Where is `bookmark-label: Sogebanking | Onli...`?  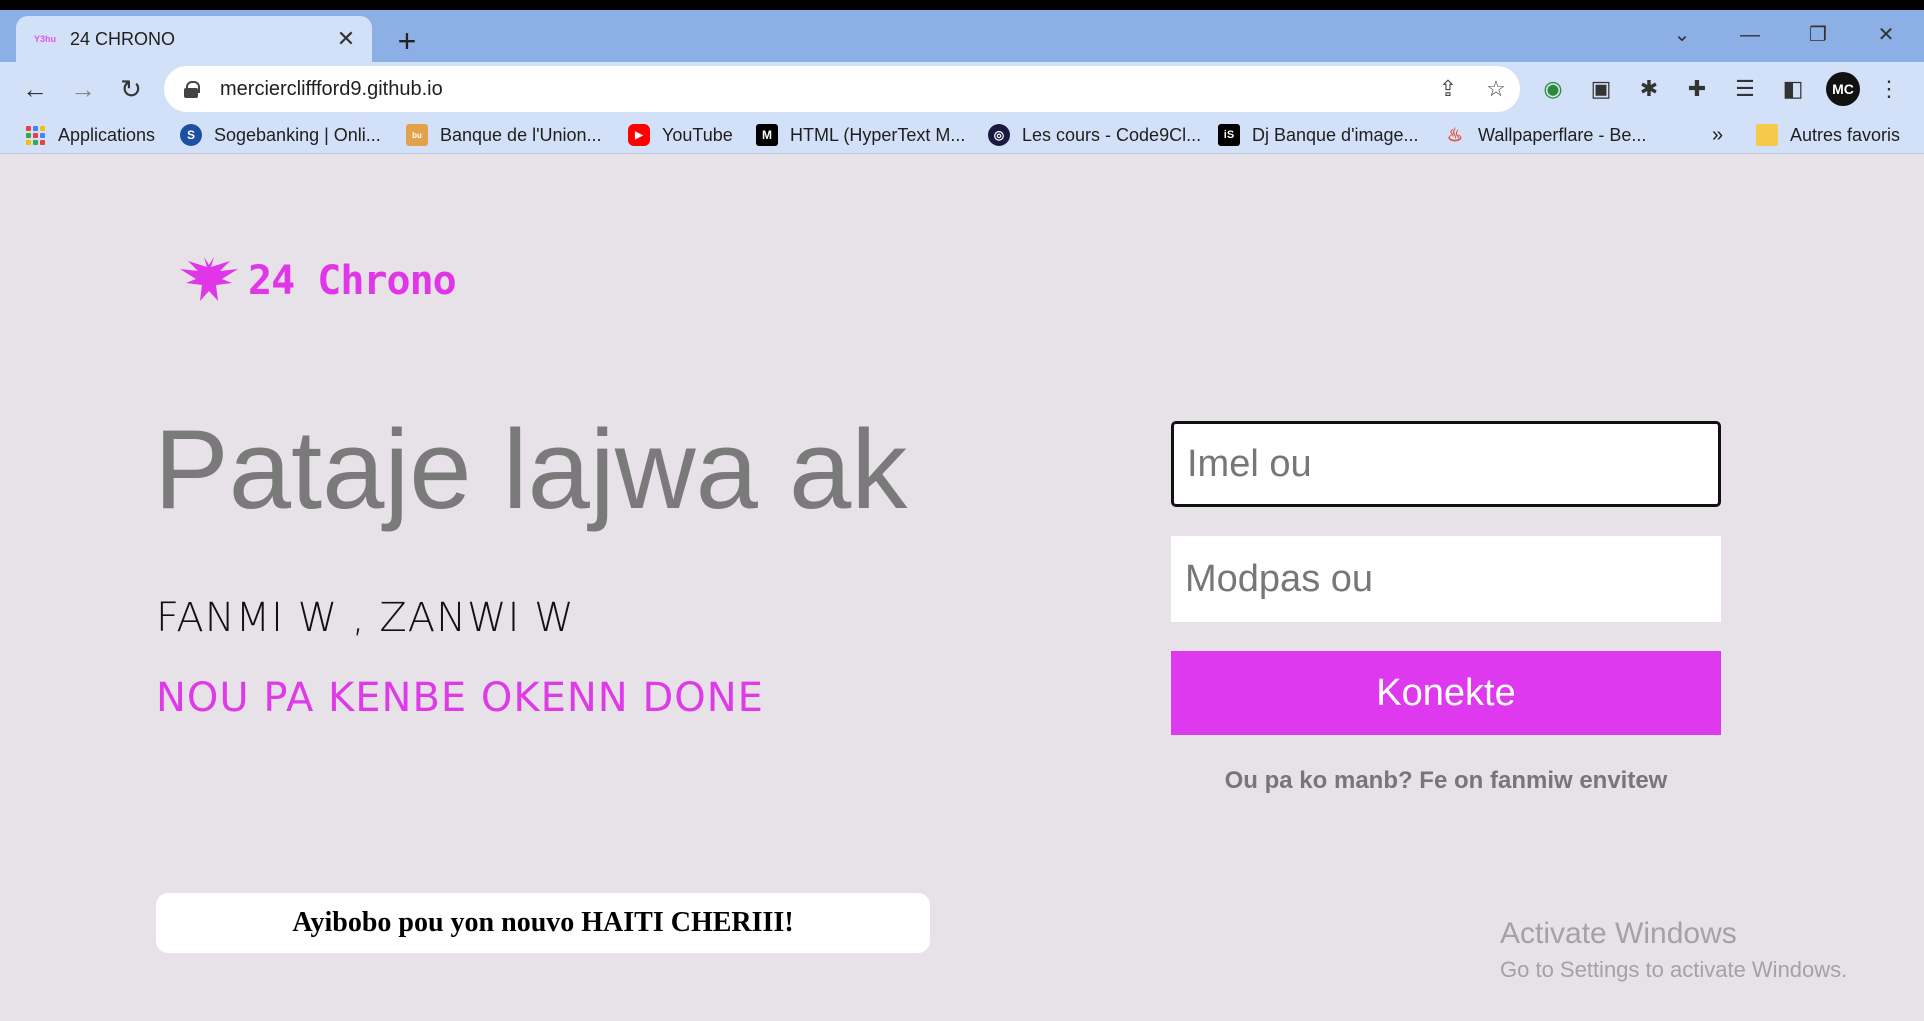
bookmark-label: Sogebanking | Onli... is located at coordinates (297, 134).